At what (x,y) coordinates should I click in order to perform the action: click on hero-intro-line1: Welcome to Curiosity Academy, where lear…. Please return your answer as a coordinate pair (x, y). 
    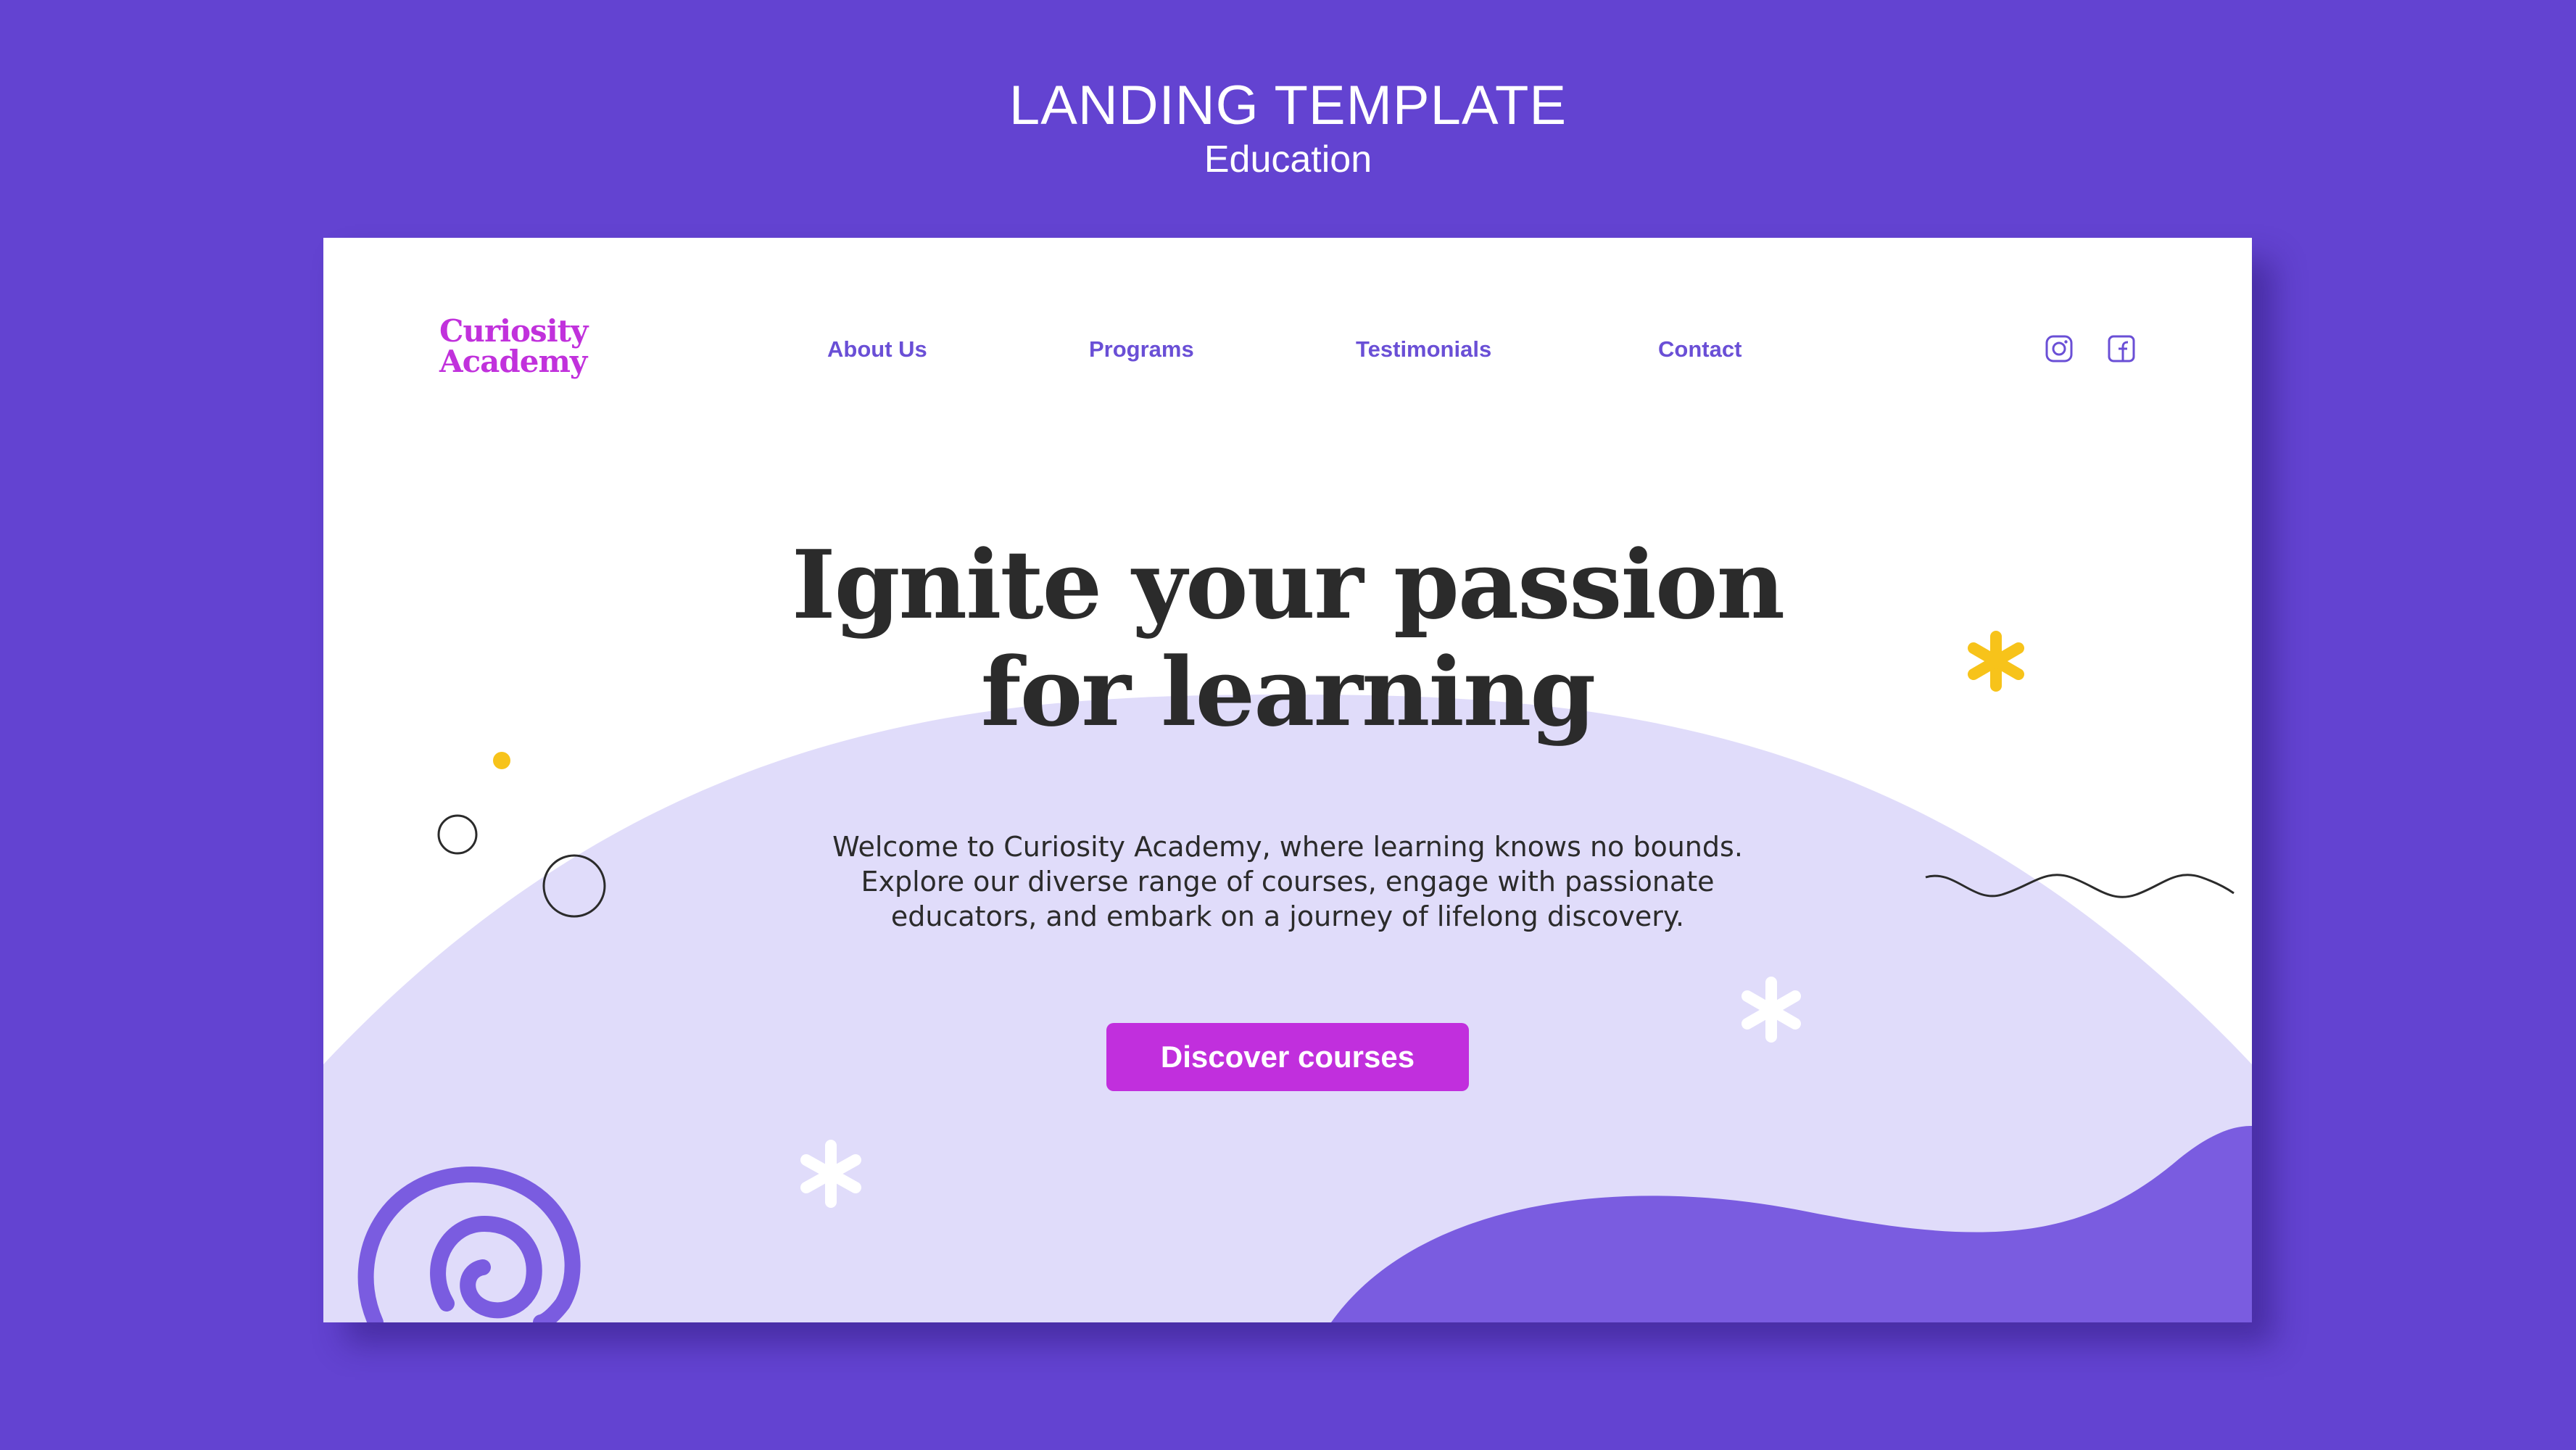
    Looking at the image, I should click on (1287, 847).